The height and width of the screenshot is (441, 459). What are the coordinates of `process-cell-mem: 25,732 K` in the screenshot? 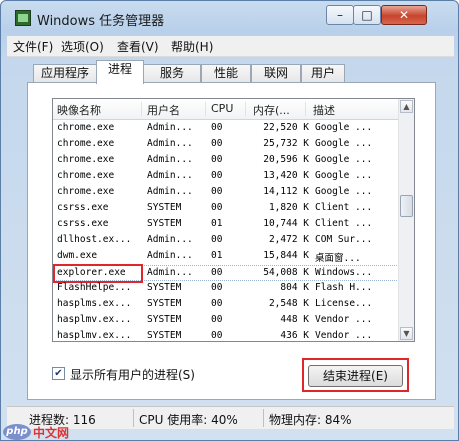 It's located at (286, 143).